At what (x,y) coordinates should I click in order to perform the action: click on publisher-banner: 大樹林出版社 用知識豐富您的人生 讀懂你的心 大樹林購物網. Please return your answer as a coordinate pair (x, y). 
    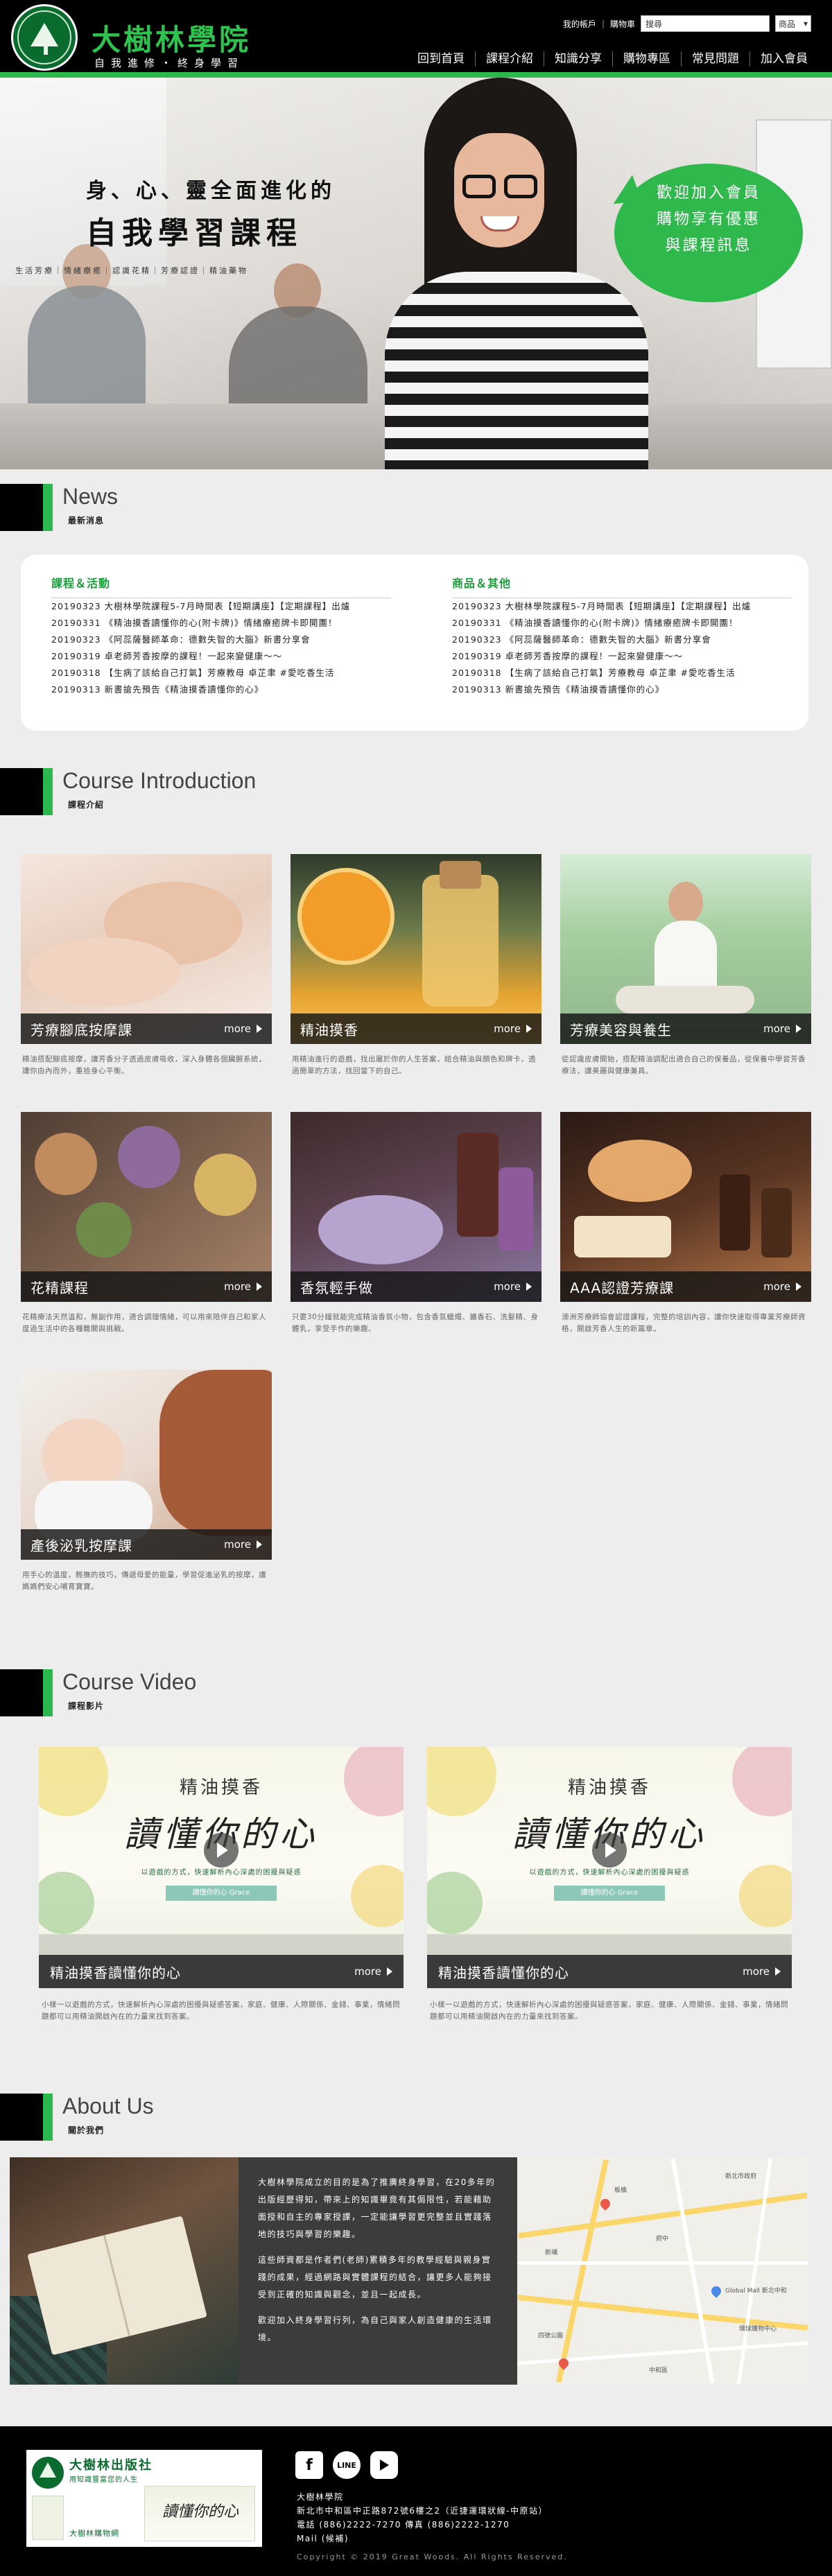
    Looking at the image, I should click on (144, 2498).